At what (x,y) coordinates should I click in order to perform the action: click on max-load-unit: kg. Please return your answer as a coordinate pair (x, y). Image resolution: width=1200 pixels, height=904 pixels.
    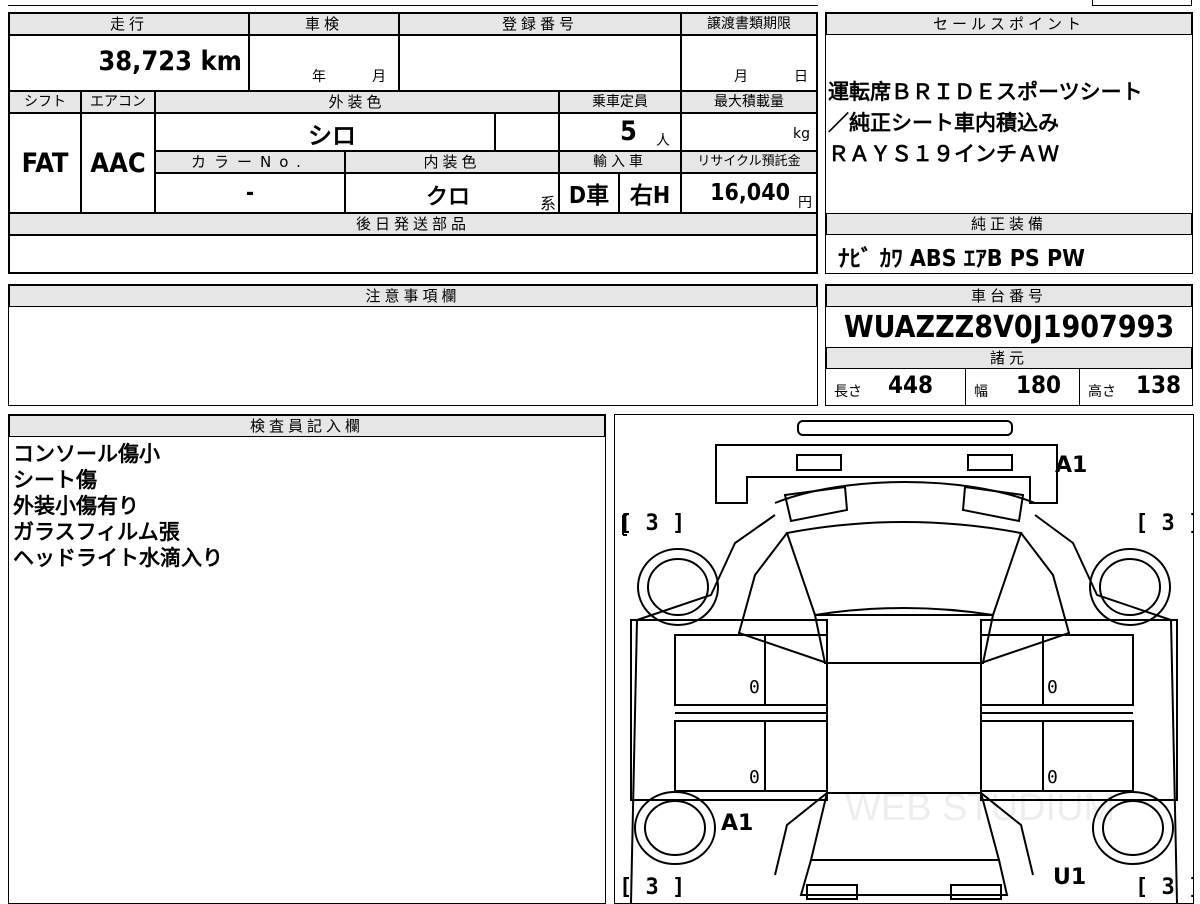
    Looking at the image, I should click on (801, 134).